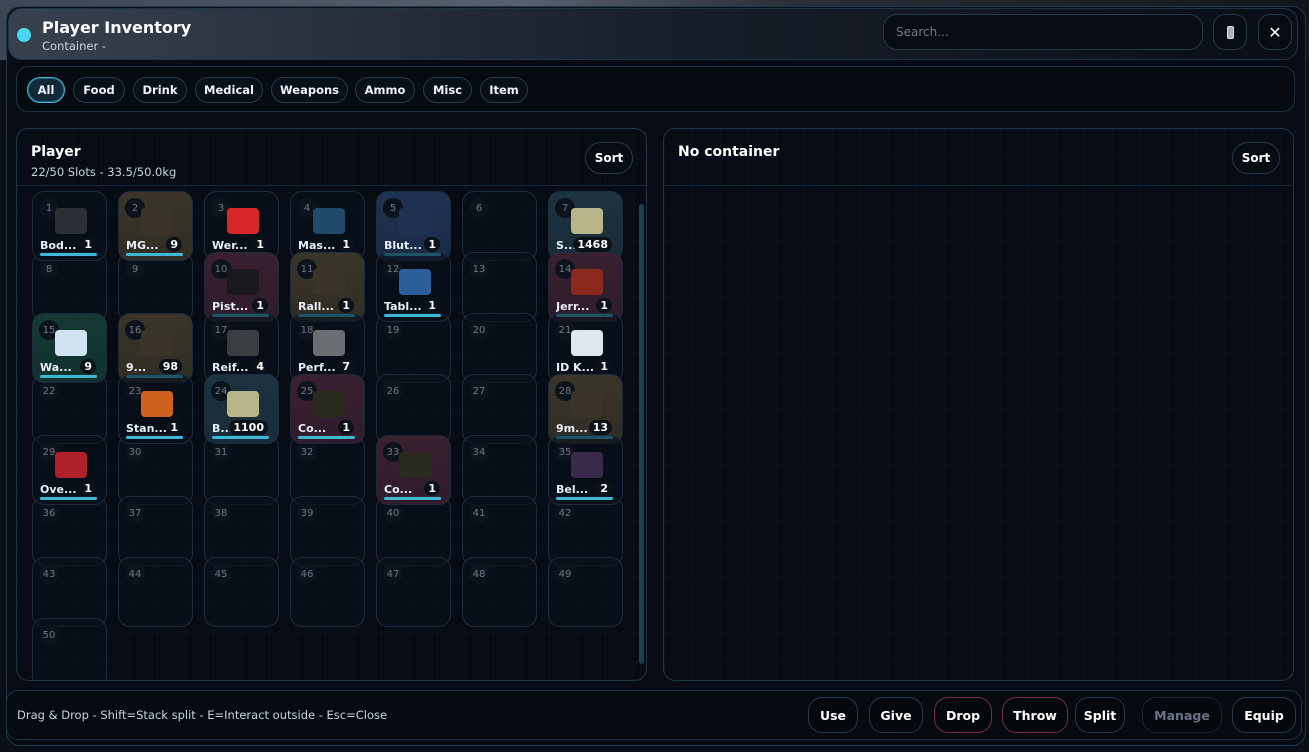 The width and height of the screenshot is (1309, 752). Describe the element at coordinates (160, 90) in the screenshot. I see `filter-drink: Drink` at that location.